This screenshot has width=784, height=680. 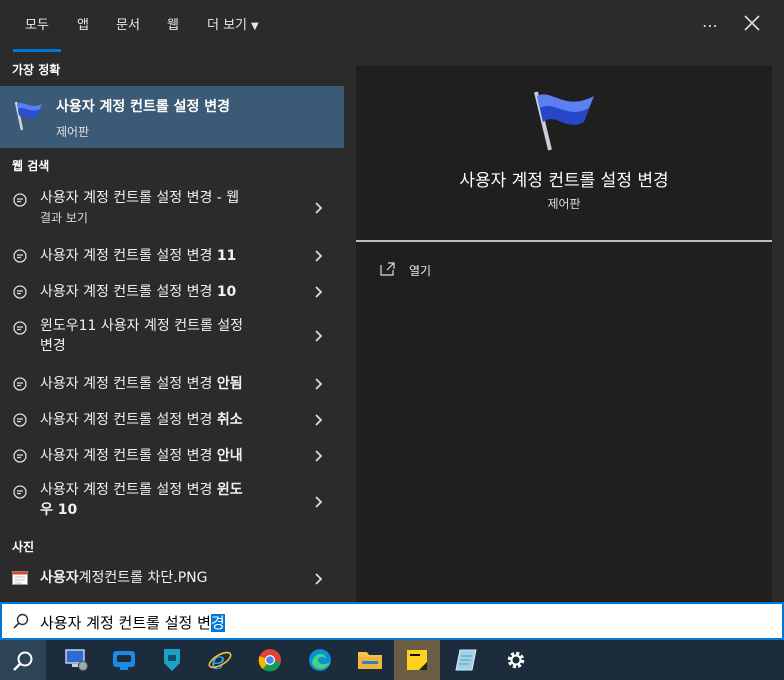 I want to click on tab-web-label: 웹, so click(x=173, y=25).